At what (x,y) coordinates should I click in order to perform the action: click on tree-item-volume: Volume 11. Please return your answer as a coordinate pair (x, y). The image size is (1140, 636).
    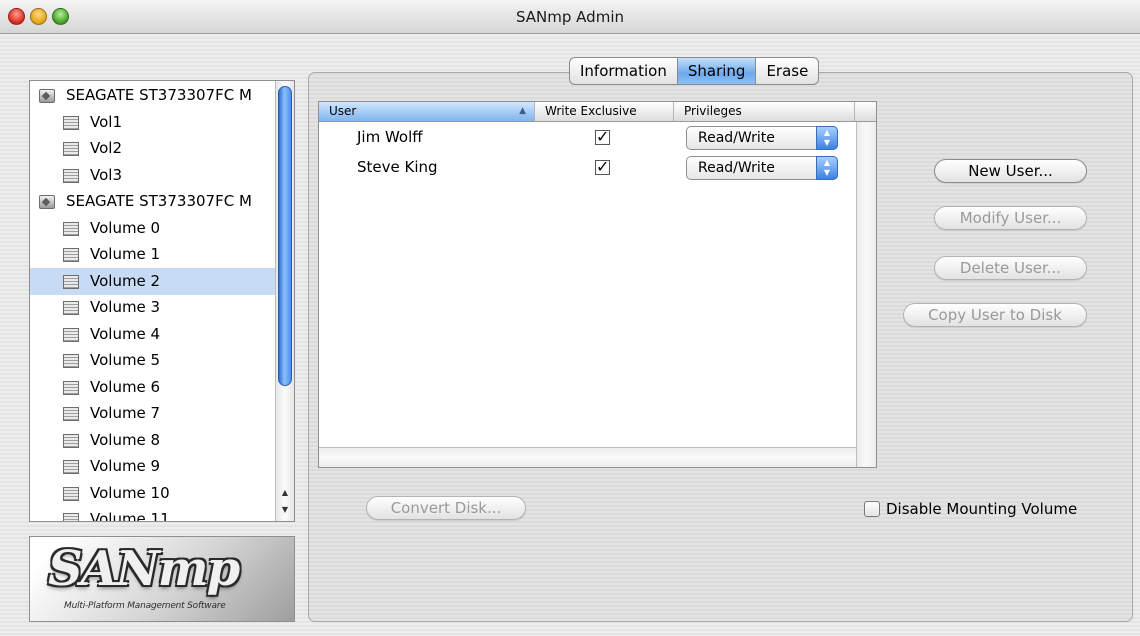
    Looking at the image, I should click on (152, 514).